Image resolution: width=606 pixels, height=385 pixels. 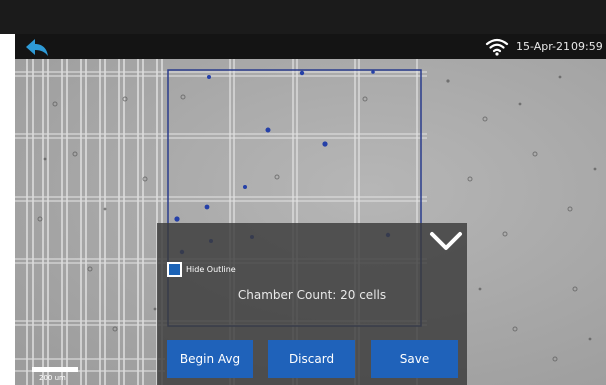 What do you see at coordinates (543, 46) in the screenshot?
I see `status-date: 15-Apr-21` at bounding box center [543, 46].